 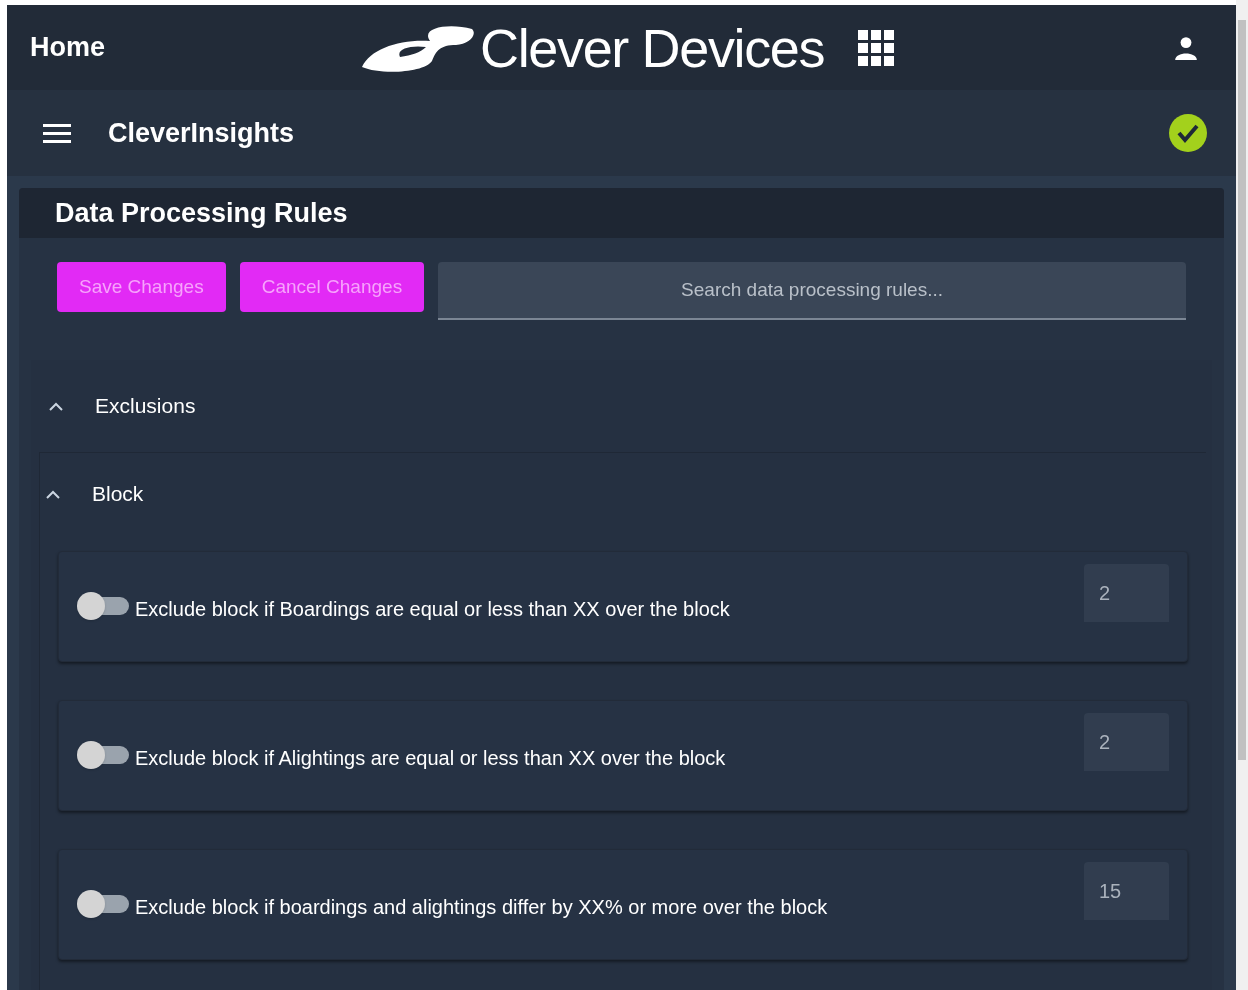 I want to click on apps-grid-icon, so click(x=876, y=47).